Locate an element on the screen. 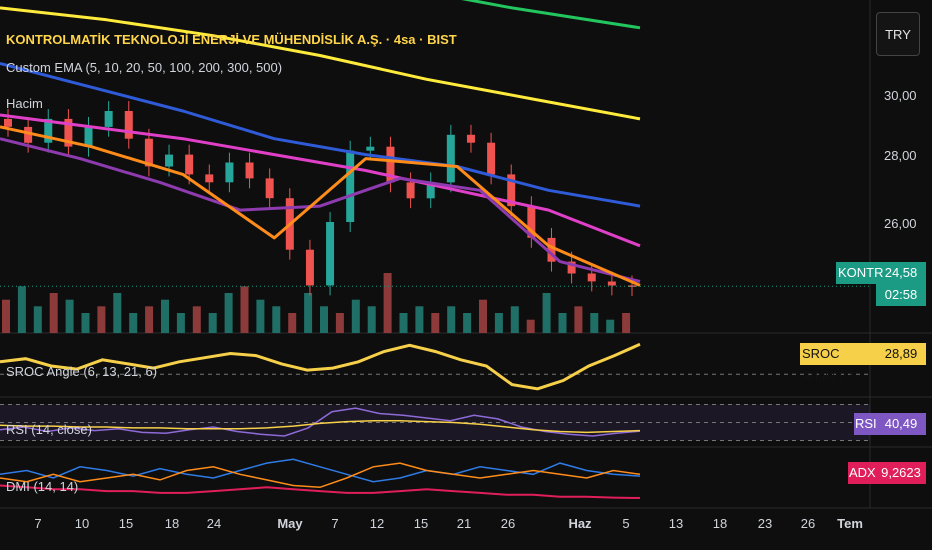 The height and width of the screenshot is (550, 932). x-tick-label: 10 is located at coordinates (82, 523).